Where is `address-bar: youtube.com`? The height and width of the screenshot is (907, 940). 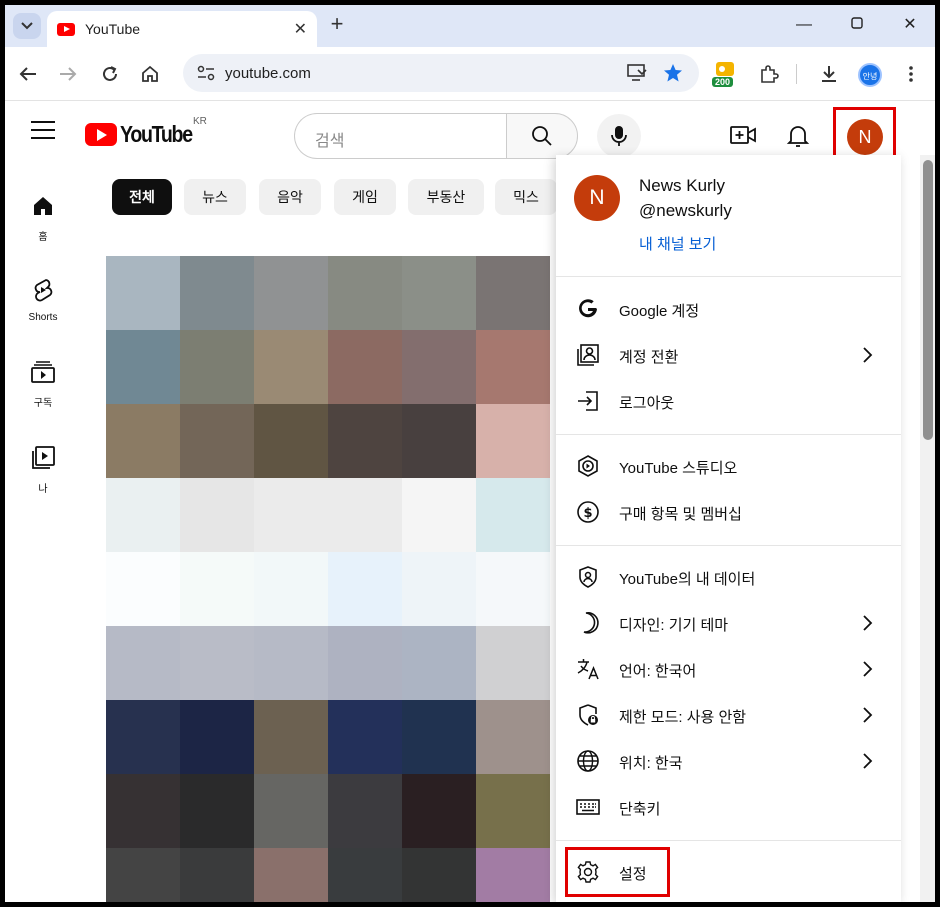
address-bar: youtube.com is located at coordinates (441, 73).